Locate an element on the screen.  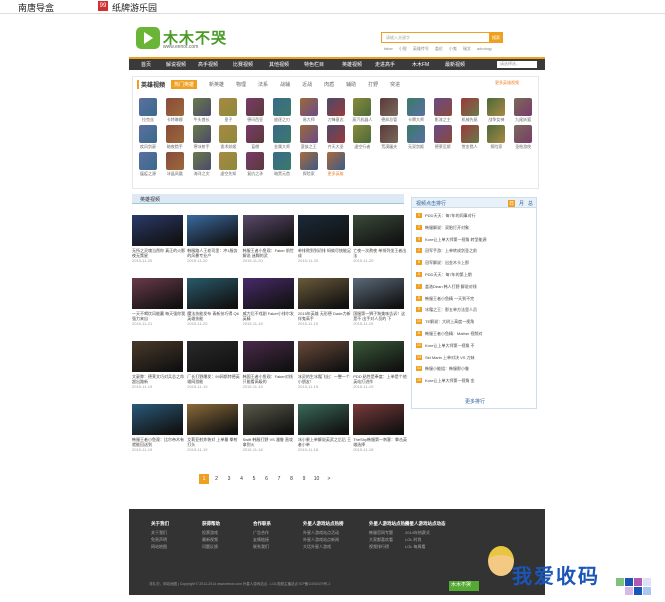
footer-link: 联系我们 is located at coordinates (262, 546).